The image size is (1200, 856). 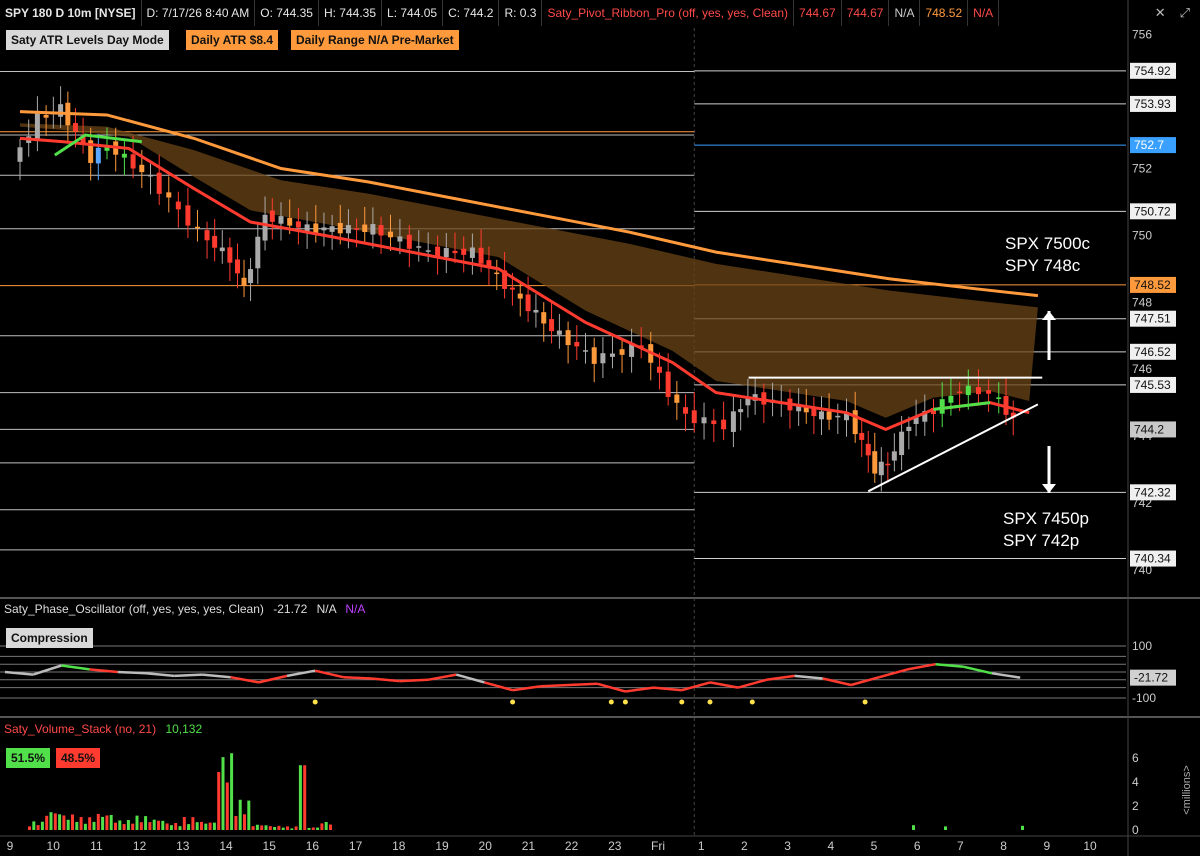 What do you see at coordinates (1003, 846) in the screenshot?
I see `x-tick-label: 8` at bounding box center [1003, 846].